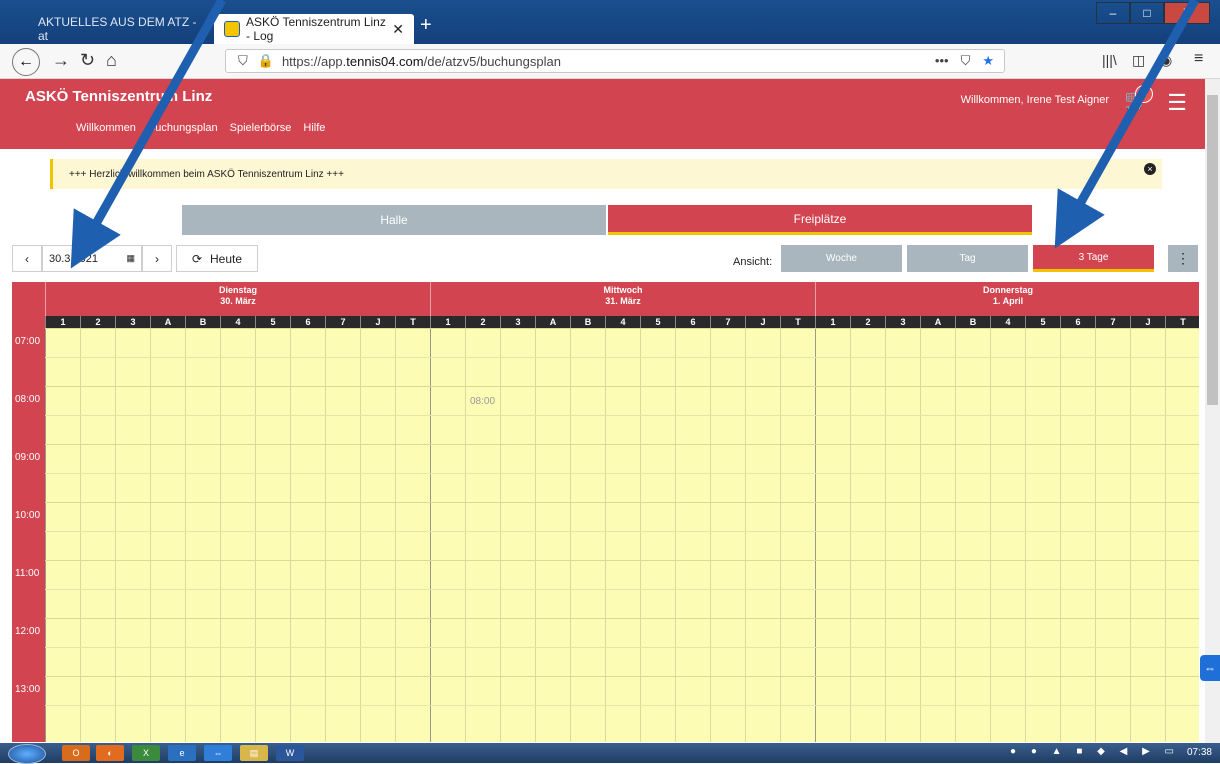 Image resolution: width=1220 pixels, height=764 pixels. Describe the element at coordinates (1109, 60) in the screenshot. I see `library-icon: |||\` at that location.